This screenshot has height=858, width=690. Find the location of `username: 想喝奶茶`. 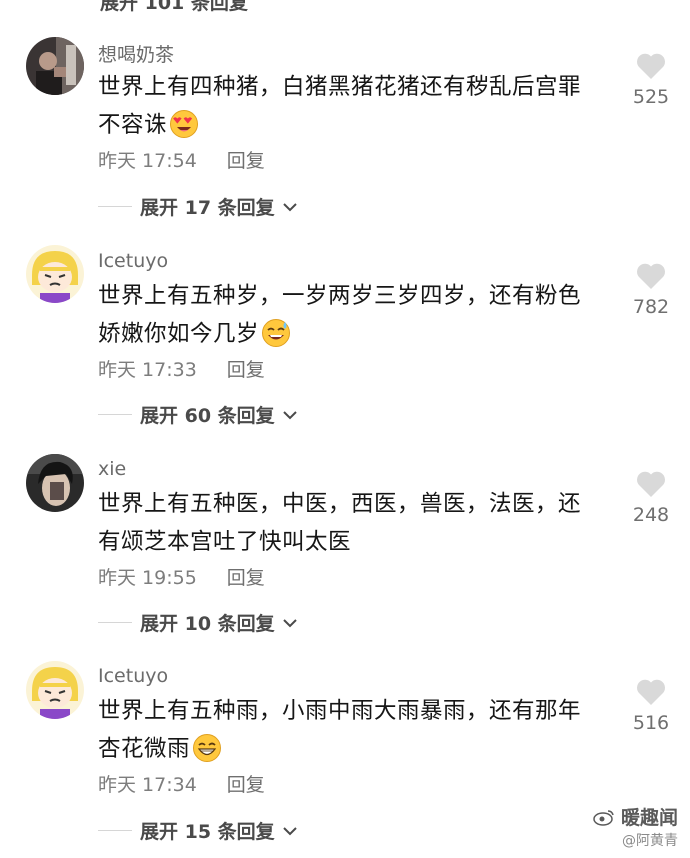

username: 想喝奶茶 is located at coordinates (136, 53).